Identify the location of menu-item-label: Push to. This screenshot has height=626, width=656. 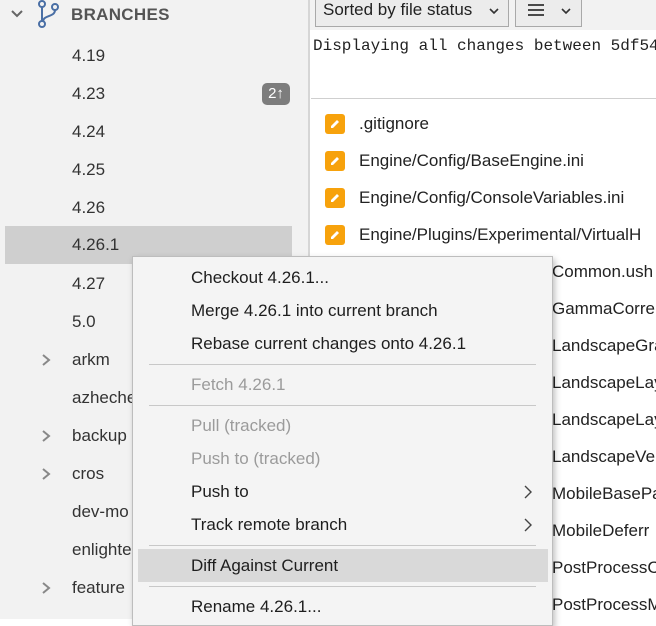
(220, 491).